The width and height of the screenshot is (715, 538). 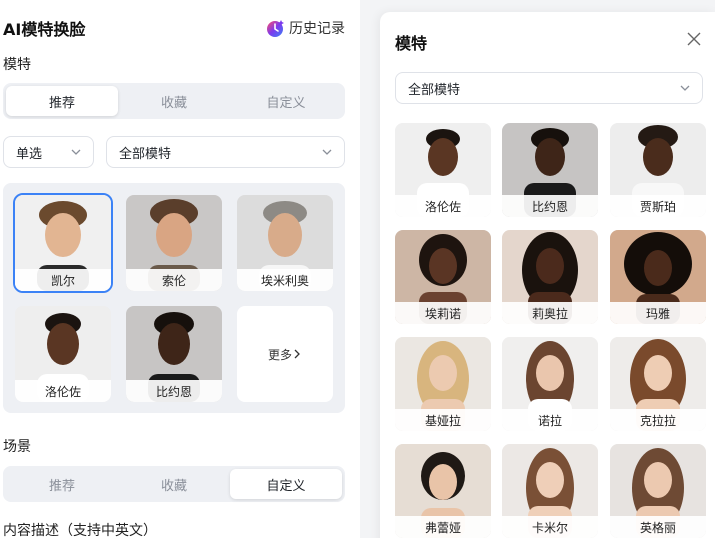 I want to click on modal-model-card: 英格丽, so click(x=658, y=491).